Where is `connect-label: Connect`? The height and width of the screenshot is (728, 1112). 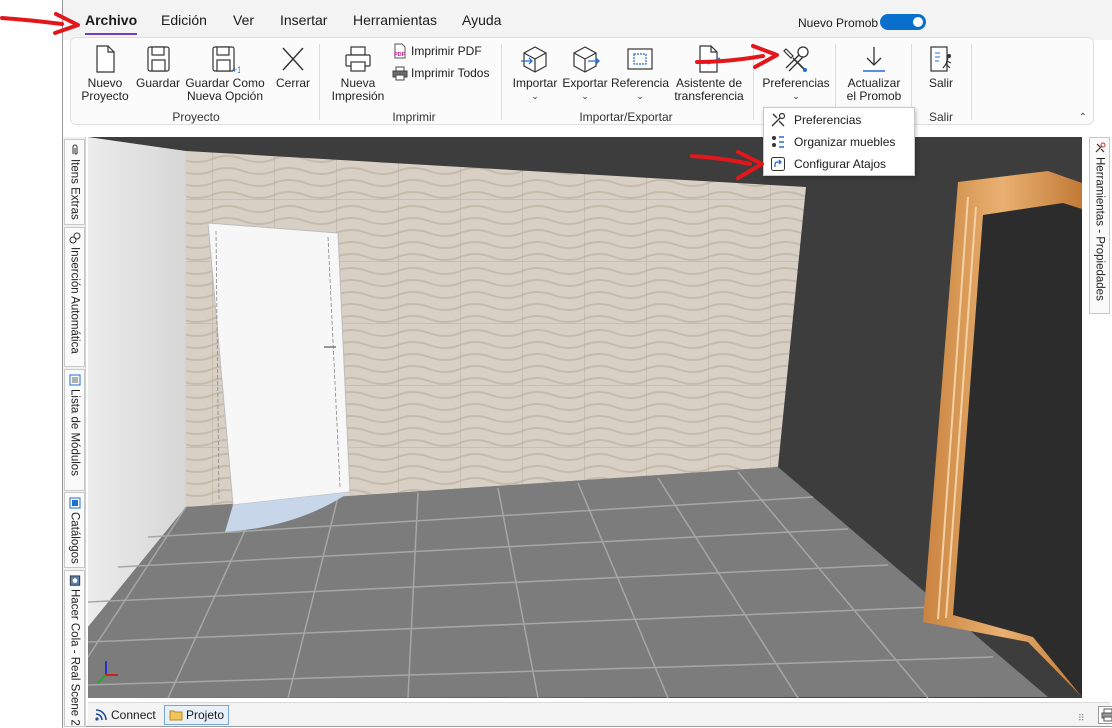 connect-label: Connect is located at coordinates (133, 715).